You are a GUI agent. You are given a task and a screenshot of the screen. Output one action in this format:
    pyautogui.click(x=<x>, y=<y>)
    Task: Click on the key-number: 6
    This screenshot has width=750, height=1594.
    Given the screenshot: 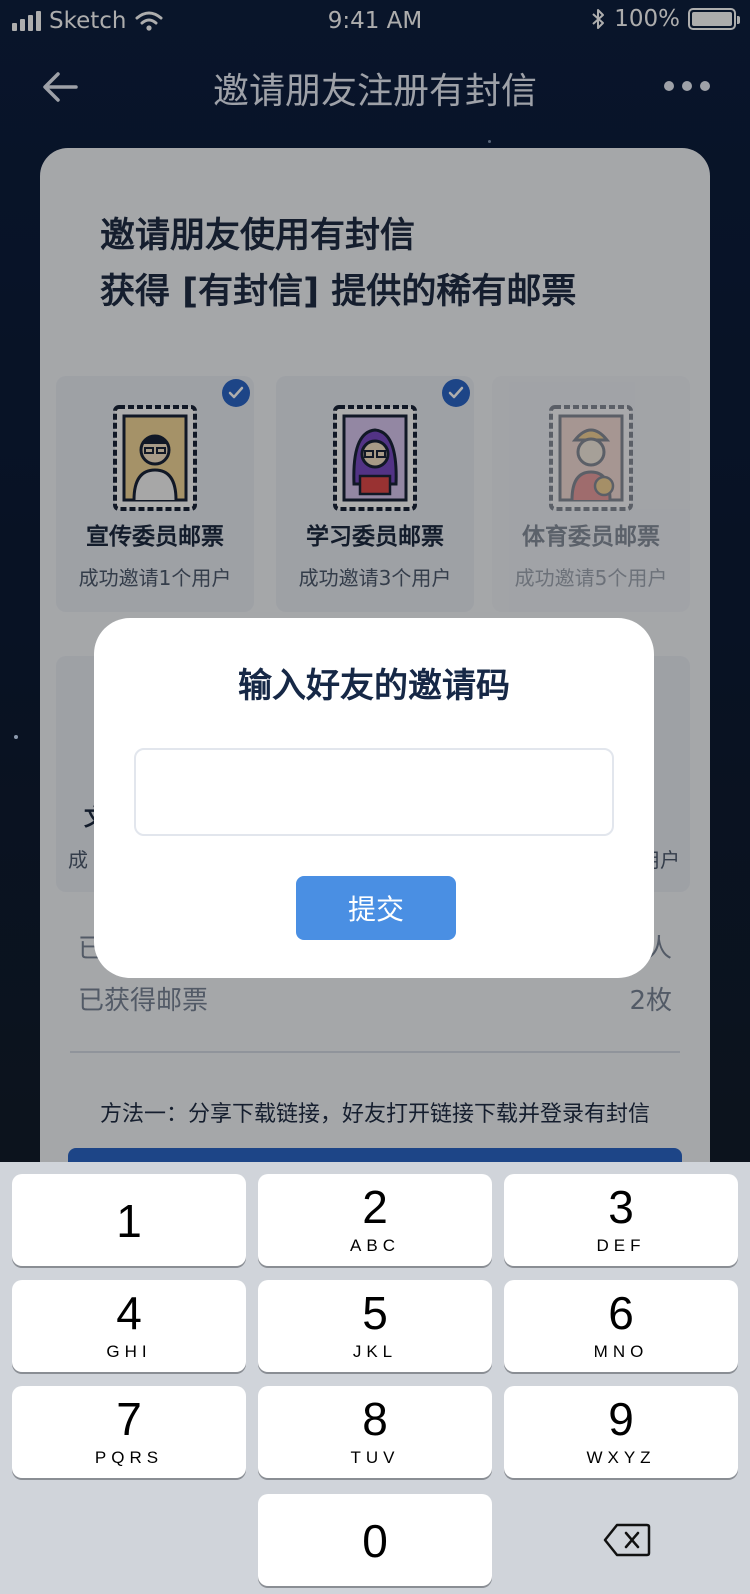 What is the action you would take?
    pyautogui.click(x=621, y=1313)
    